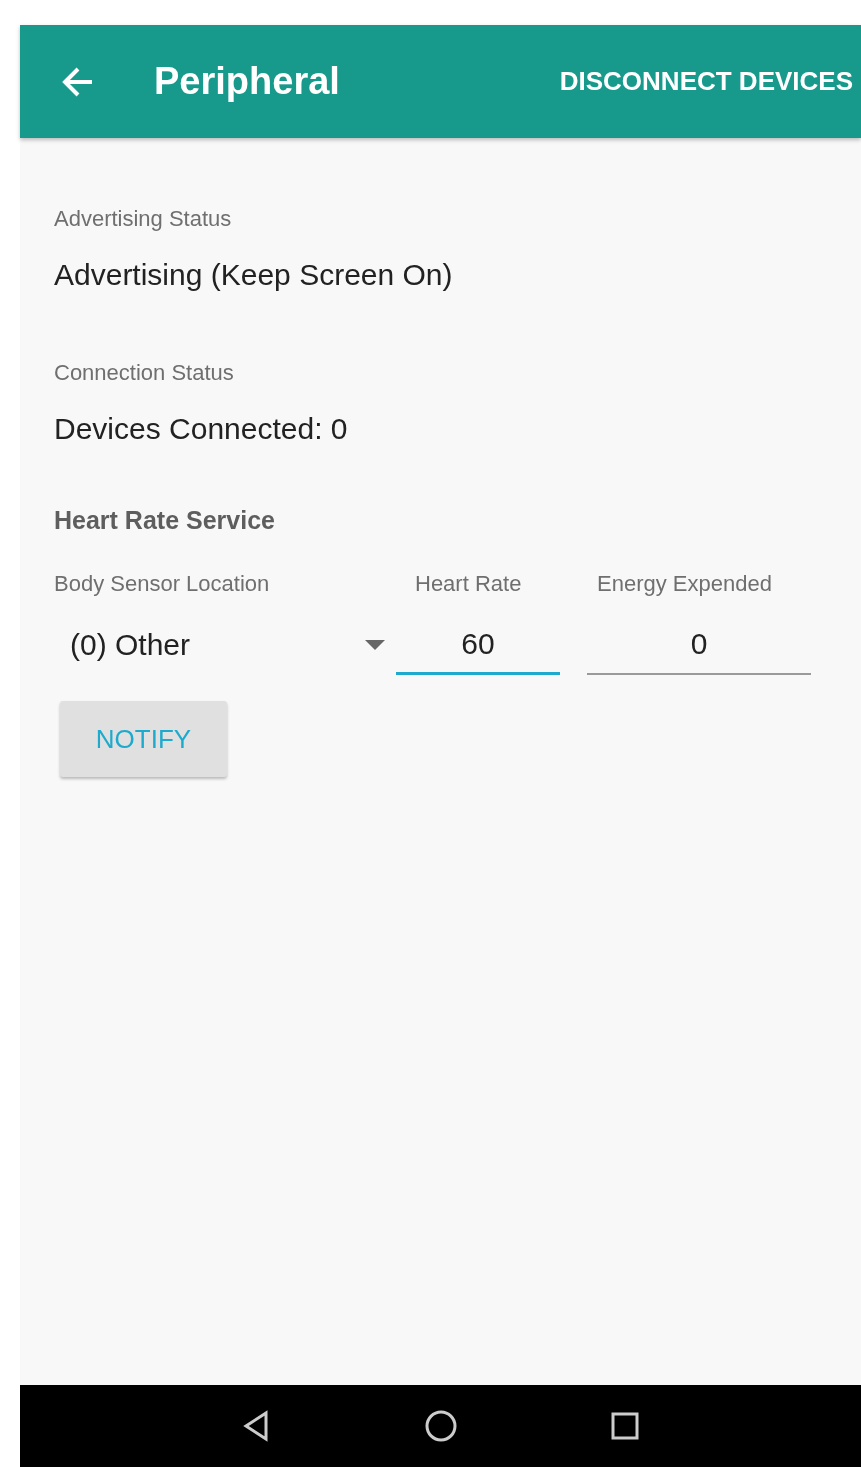 The width and height of the screenshot is (861, 1467). I want to click on screen-title: Peripheral, so click(247, 81).